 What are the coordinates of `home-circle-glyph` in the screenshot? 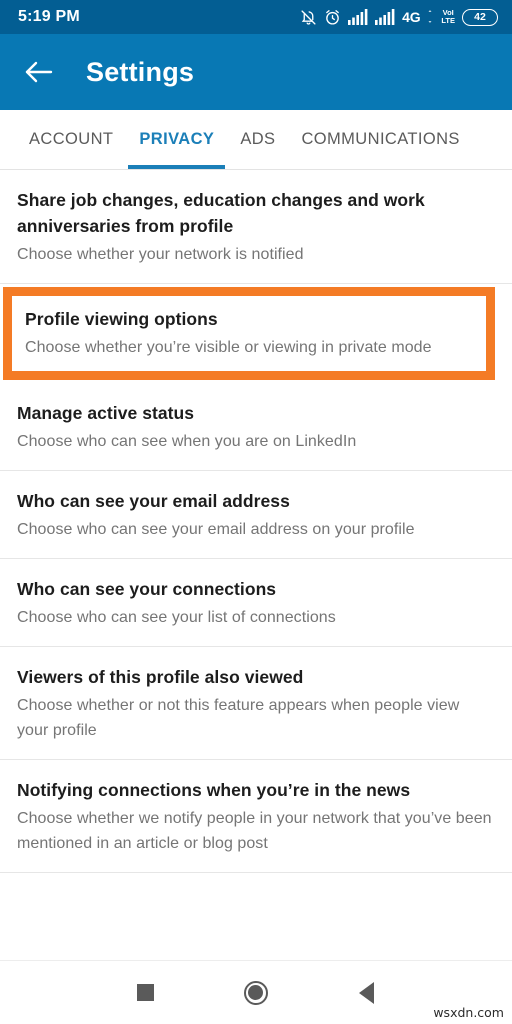 It's located at (255, 992).